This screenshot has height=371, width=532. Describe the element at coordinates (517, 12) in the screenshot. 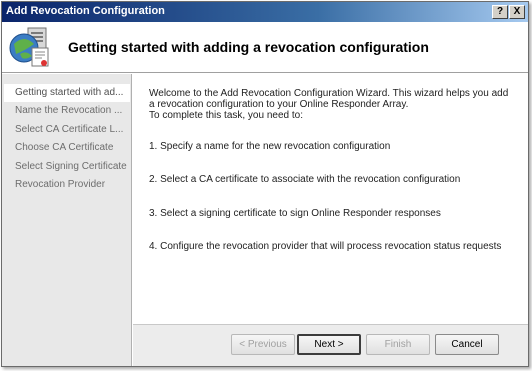

I see `close-button: X` at that location.